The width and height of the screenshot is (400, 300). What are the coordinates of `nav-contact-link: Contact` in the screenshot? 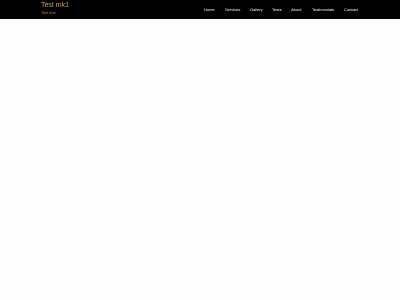 It's located at (351, 10).